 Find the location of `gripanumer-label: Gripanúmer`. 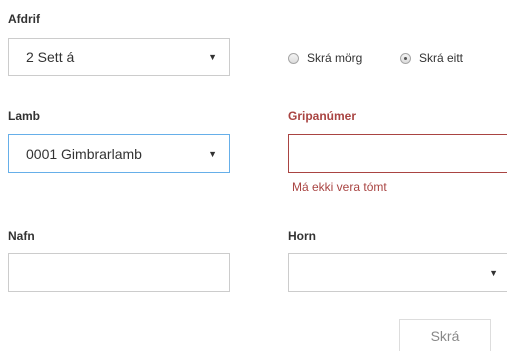

gripanumer-label: Gripanúmer is located at coordinates (322, 116).